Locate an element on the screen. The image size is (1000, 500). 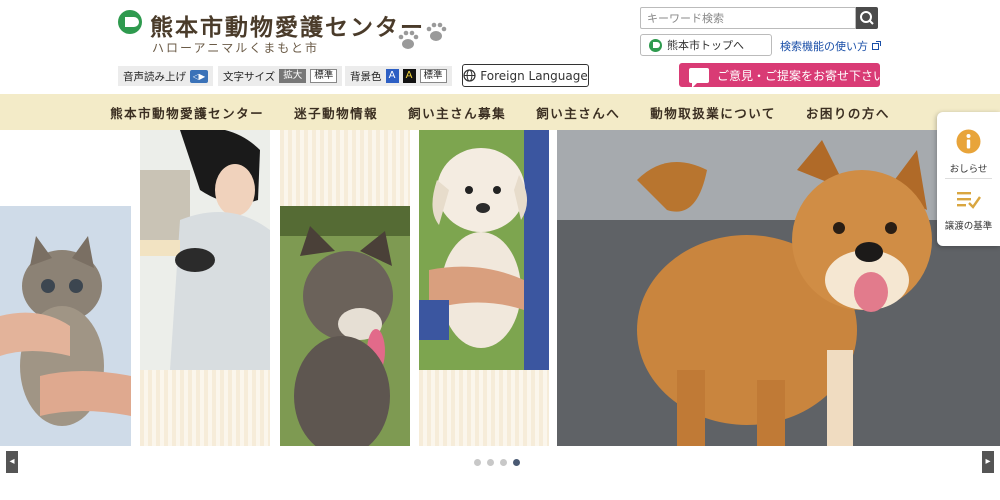
side-quick-menu: おしらせ 譲渡の基準 is located at coordinates (968, 179).